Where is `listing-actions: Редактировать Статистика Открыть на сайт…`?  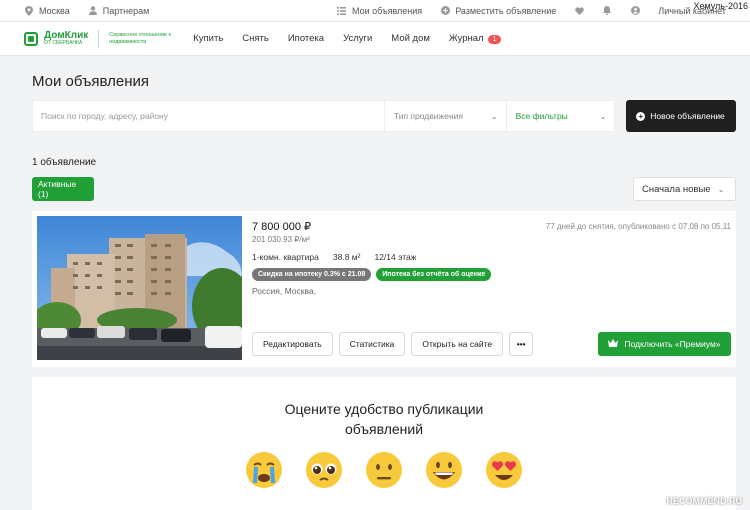 listing-actions: Редактировать Статистика Открыть на сайт… is located at coordinates (393, 344).